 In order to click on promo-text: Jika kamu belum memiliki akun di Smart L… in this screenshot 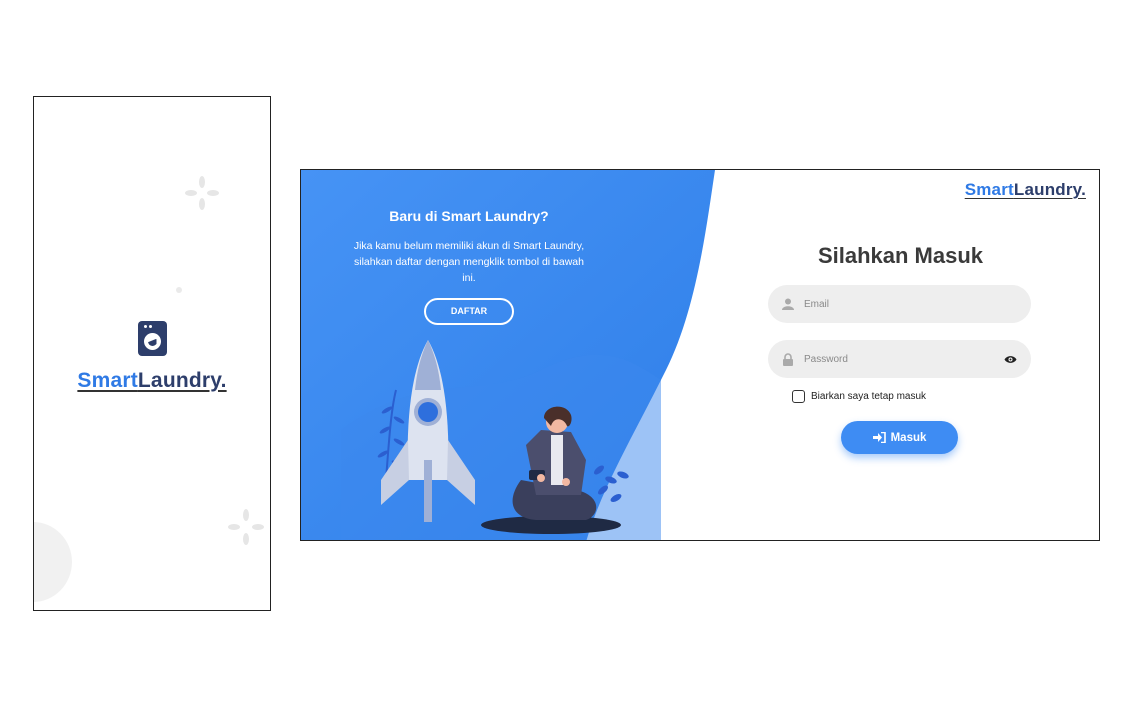, I will do `click(469, 262)`.